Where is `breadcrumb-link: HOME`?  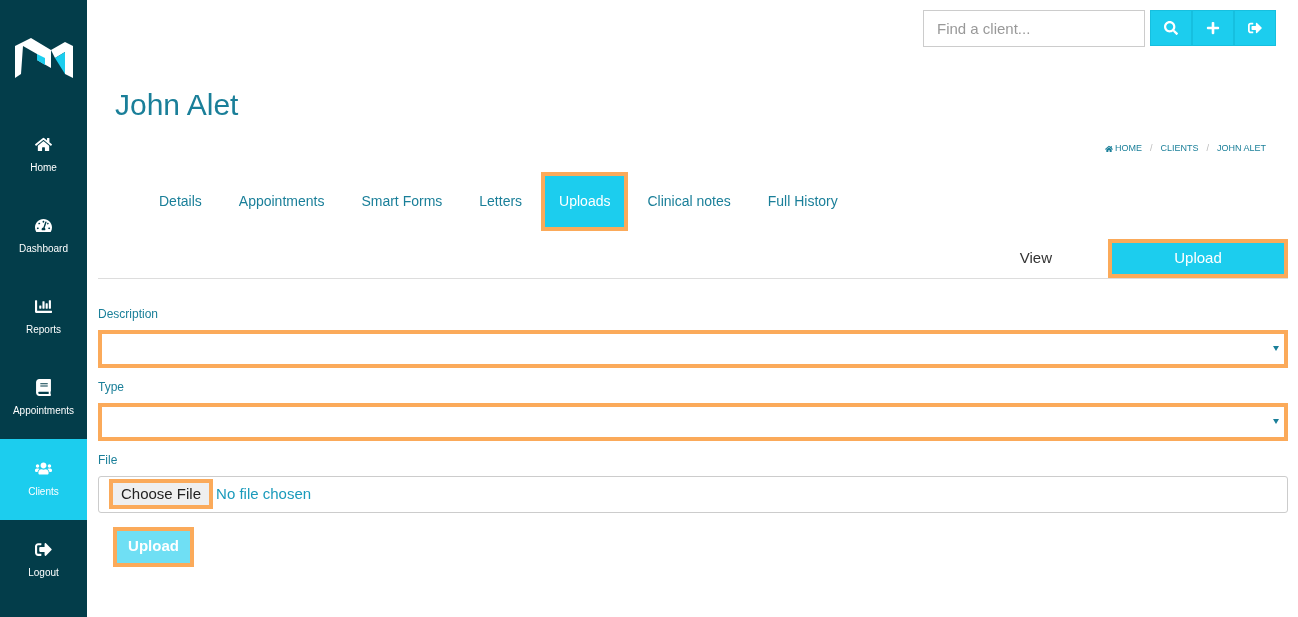 breadcrumb-link: HOME is located at coordinates (1123, 149).